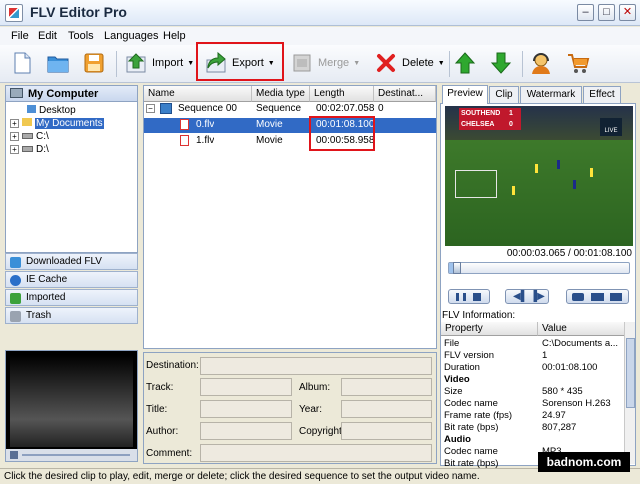 This screenshot has width=640, height=484. What do you see at coordinates (184, 140) in the screenshot?
I see `flv-file-icon` at bounding box center [184, 140].